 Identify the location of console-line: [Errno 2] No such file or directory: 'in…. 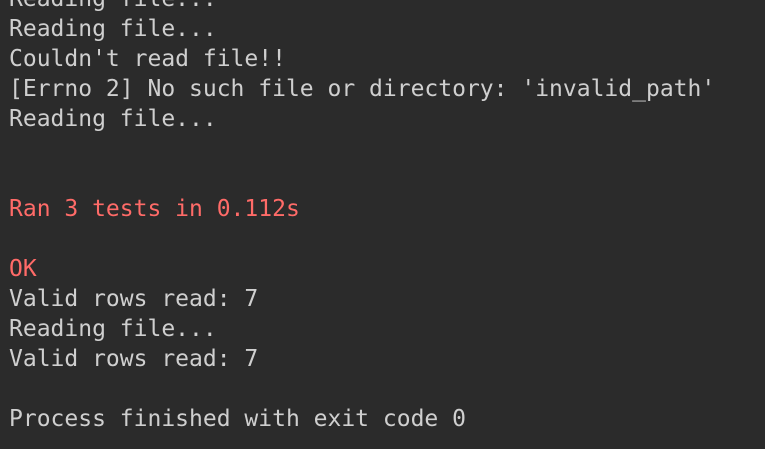
(362, 89).